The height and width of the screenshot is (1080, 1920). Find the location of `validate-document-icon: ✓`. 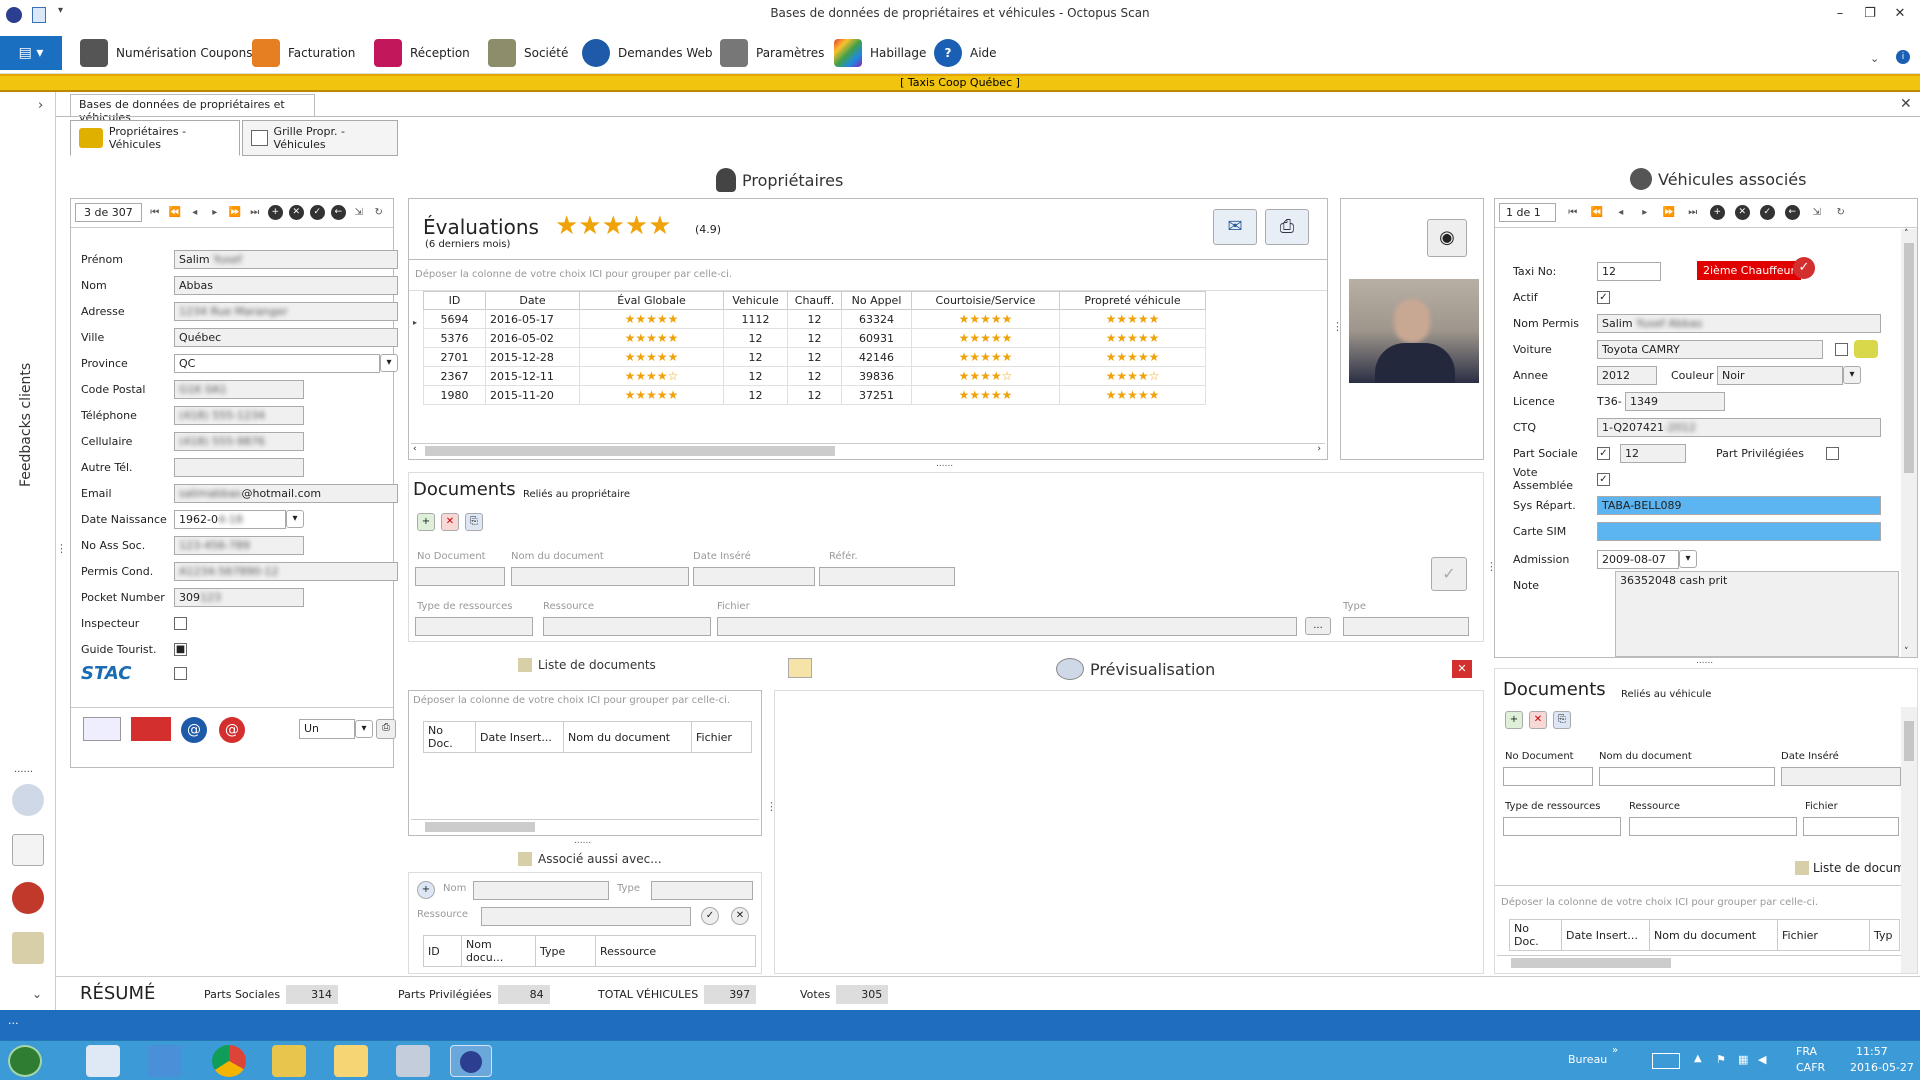

validate-document-icon: ✓ is located at coordinates (1449, 574).